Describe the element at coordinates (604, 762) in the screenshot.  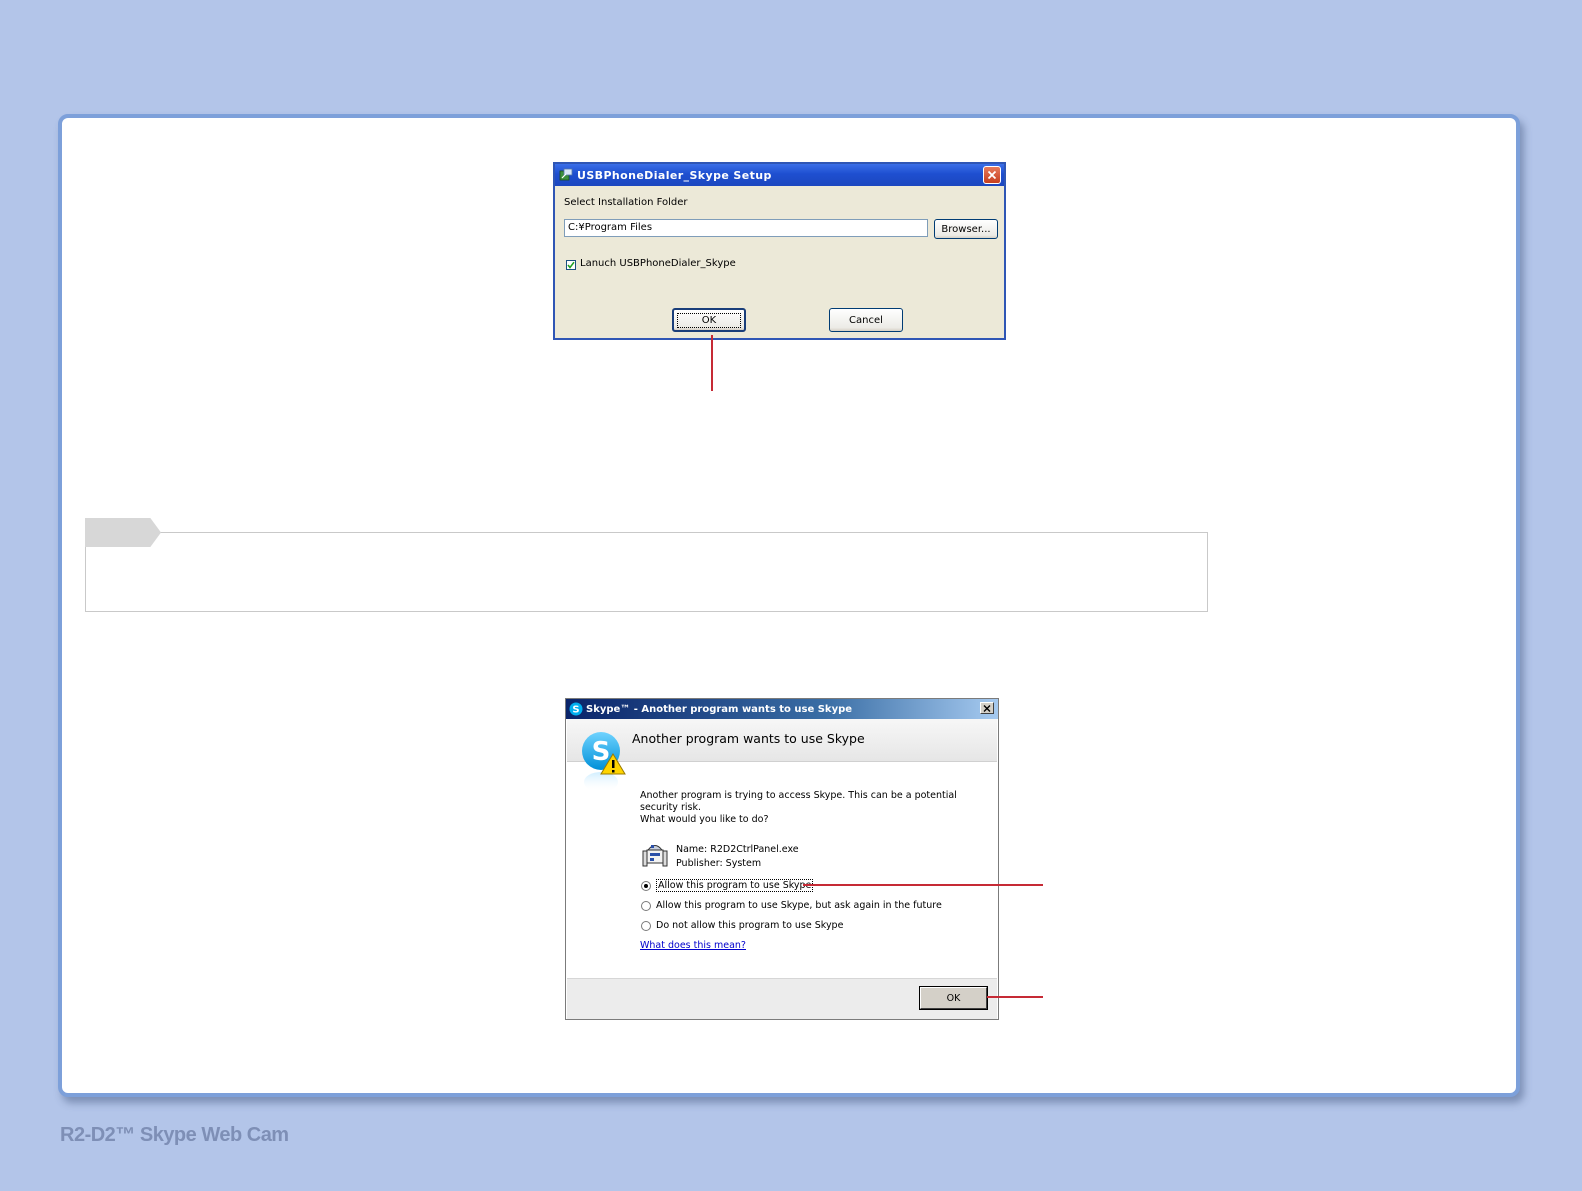
I see `skype-logo-icon: S` at that location.